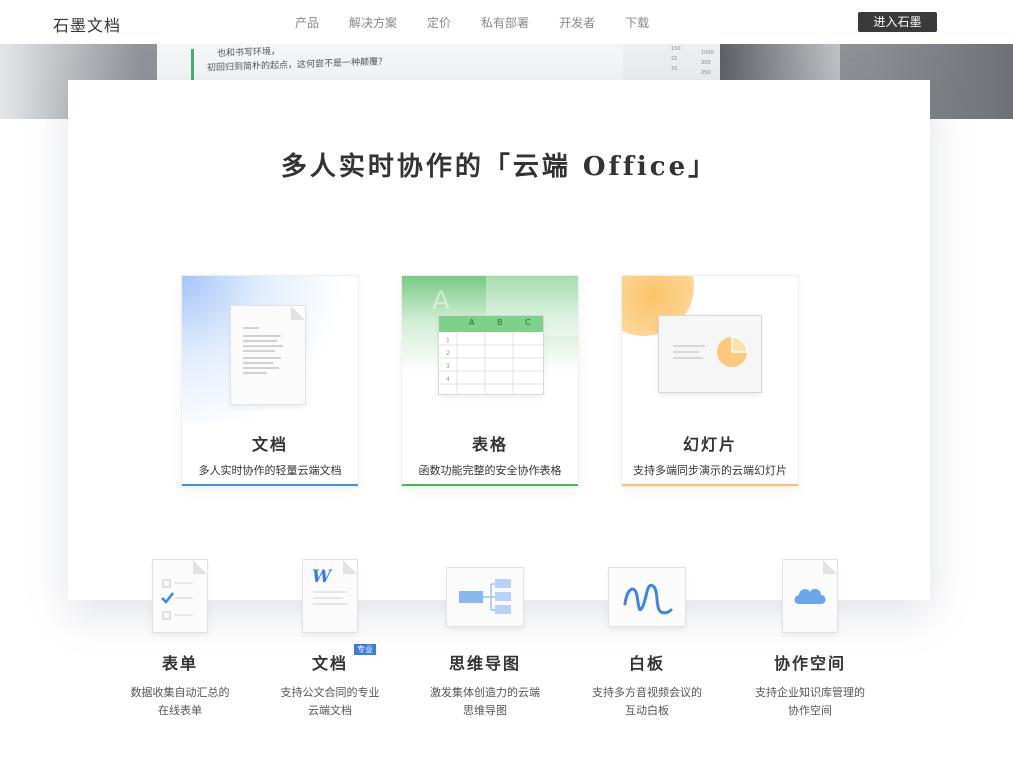 Image resolution: width=1013 pixels, height=762 pixels. I want to click on hero-text-line: 也和书写环境，, so click(249, 53).